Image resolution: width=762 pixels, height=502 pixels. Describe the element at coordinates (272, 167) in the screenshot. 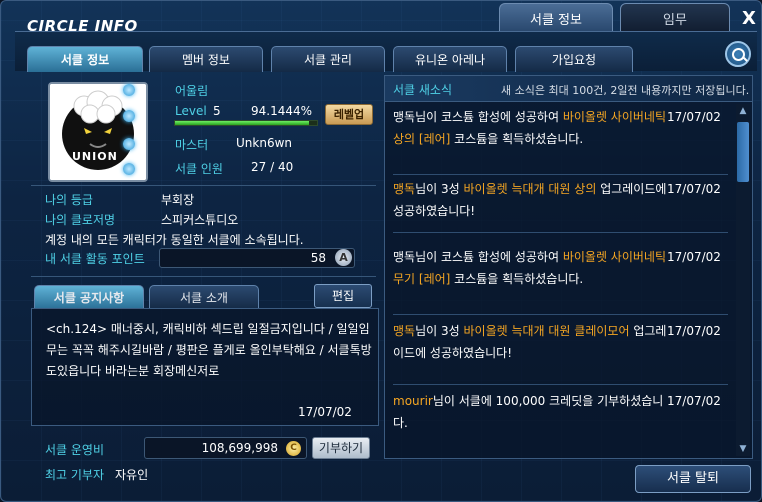

I see `members-count: 27 / 40` at that location.